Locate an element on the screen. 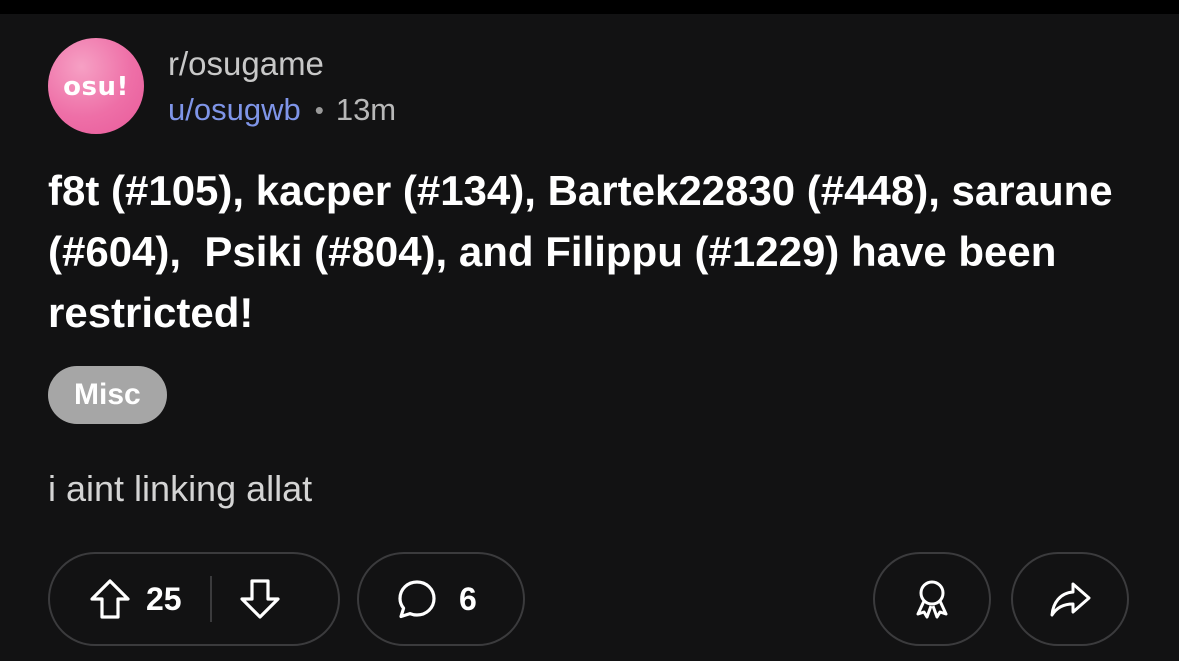 The image size is (1179, 661). speech-bubble-icon is located at coordinates (417, 599).